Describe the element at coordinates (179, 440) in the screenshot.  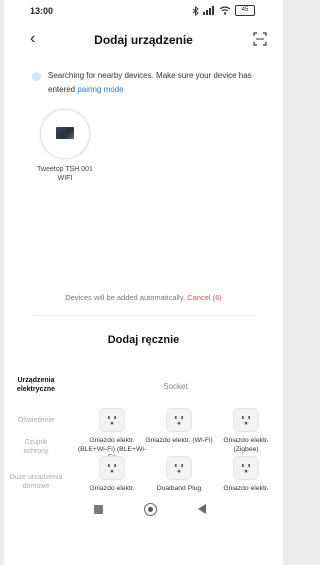
I see `tile-label: Gniazdo elektr. (Wi-Fi)` at that location.